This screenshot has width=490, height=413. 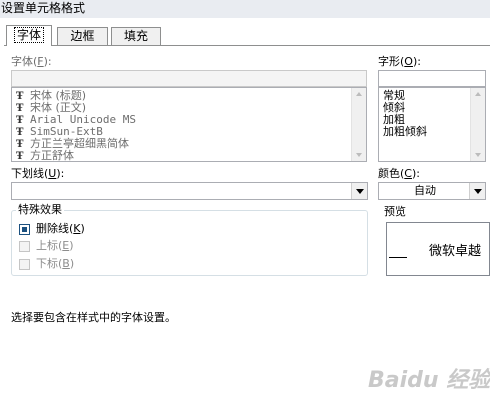 What do you see at coordinates (405, 131) in the screenshot?
I see `font-style-item: 加粗倾斜` at bounding box center [405, 131].